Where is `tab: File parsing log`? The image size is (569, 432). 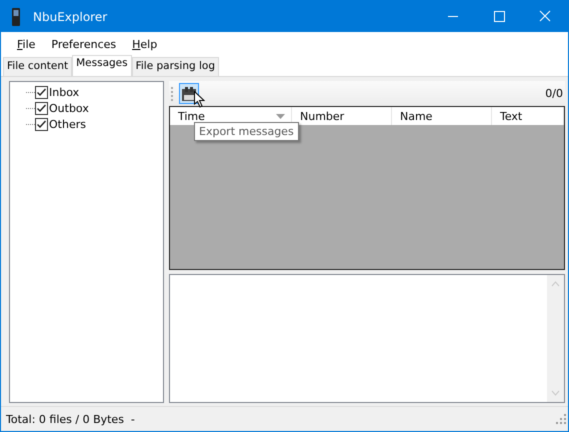 tab: File parsing log is located at coordinates (175, 66).